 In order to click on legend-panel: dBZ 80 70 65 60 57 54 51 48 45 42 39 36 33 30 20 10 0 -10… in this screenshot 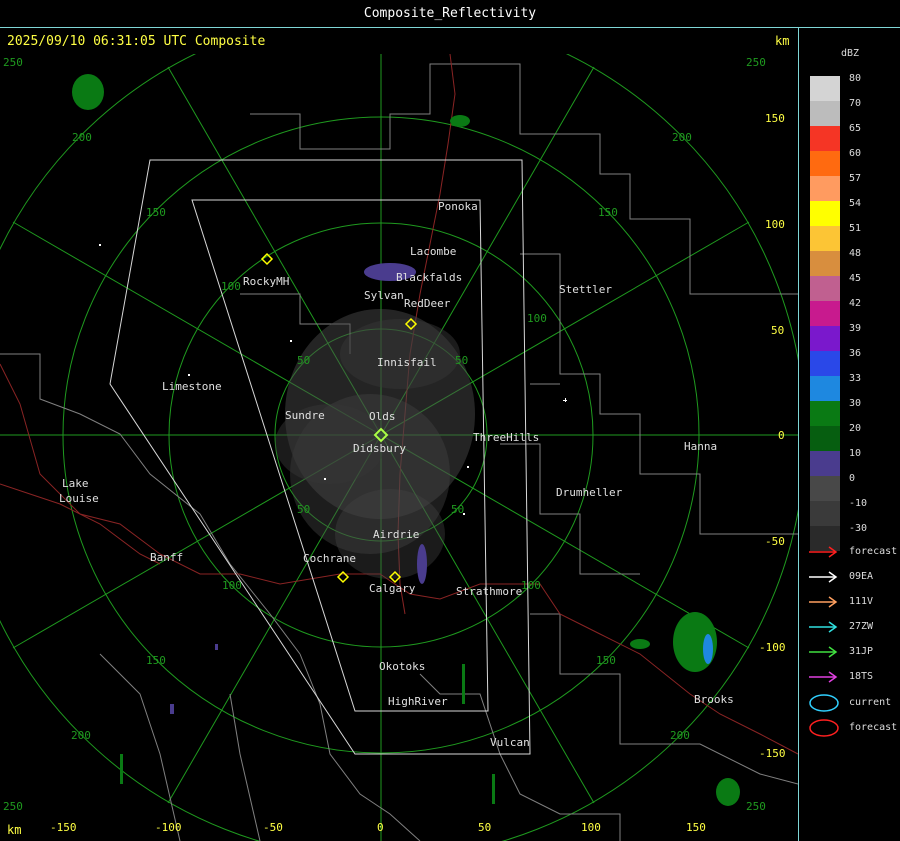, I will do `click(849, 434)`.